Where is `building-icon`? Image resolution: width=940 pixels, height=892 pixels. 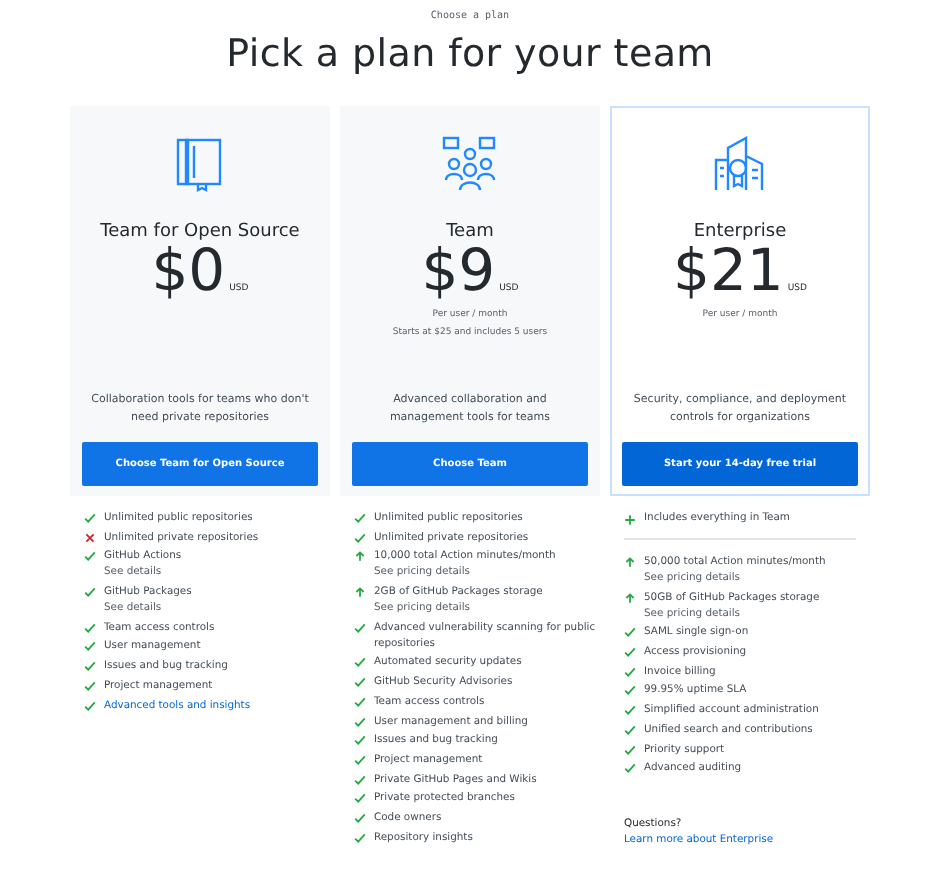
building-icon is located at coordinates (740, 164).